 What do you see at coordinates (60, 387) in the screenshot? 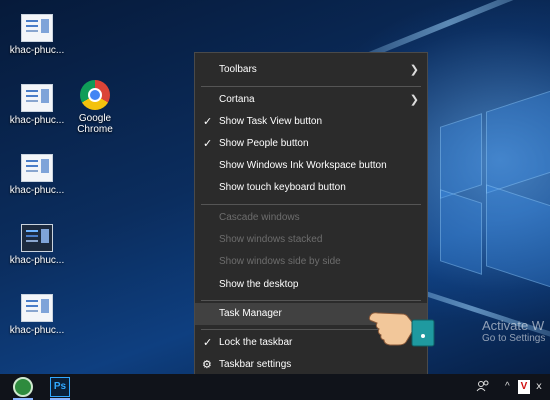
I see `photoshop-icon: Ps` at bounding box center [60, 387].